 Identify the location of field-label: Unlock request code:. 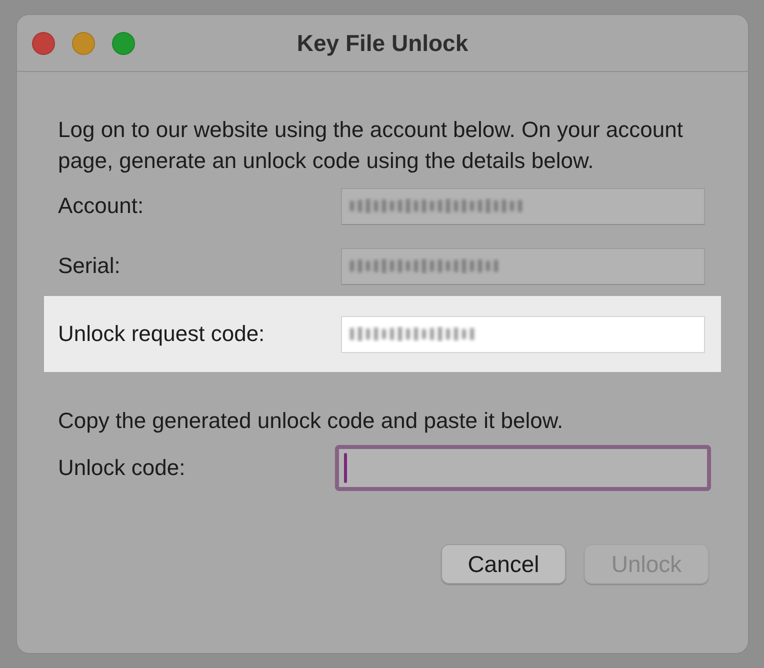
(162, 334).